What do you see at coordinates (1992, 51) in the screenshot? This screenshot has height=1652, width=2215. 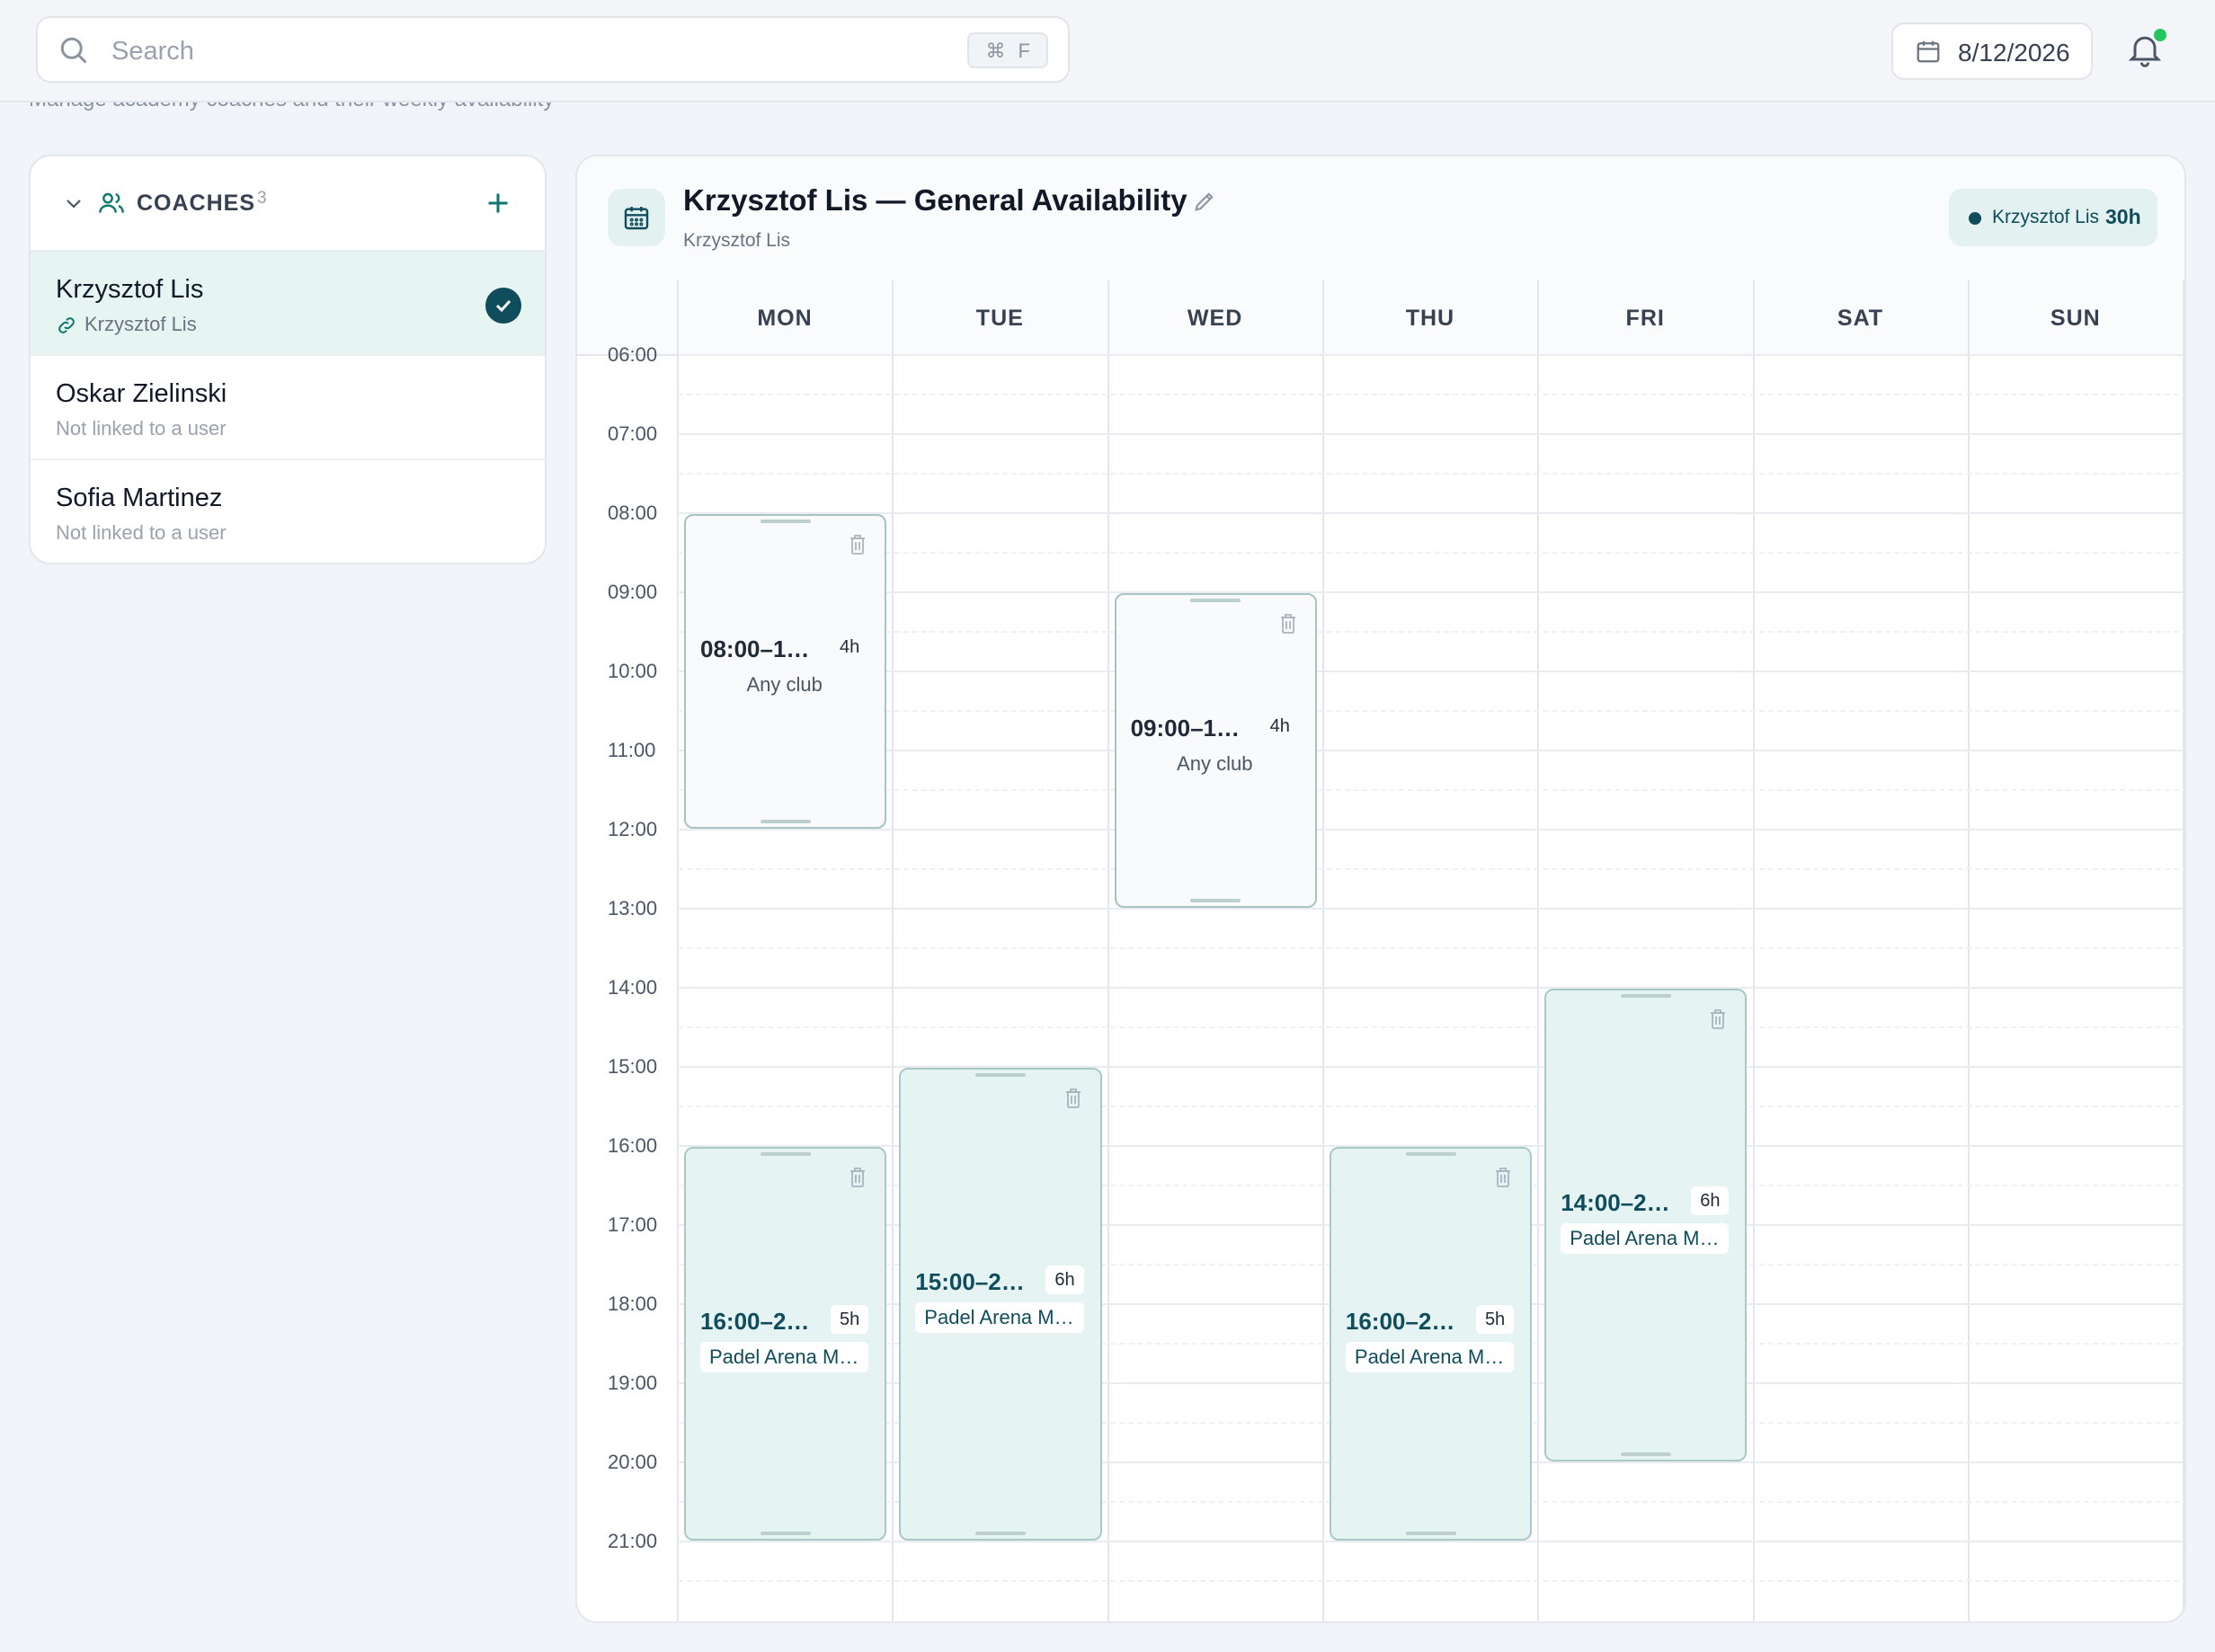 I see `date-picker-button: 8/12/2026` at bounding box center [1992, 51].